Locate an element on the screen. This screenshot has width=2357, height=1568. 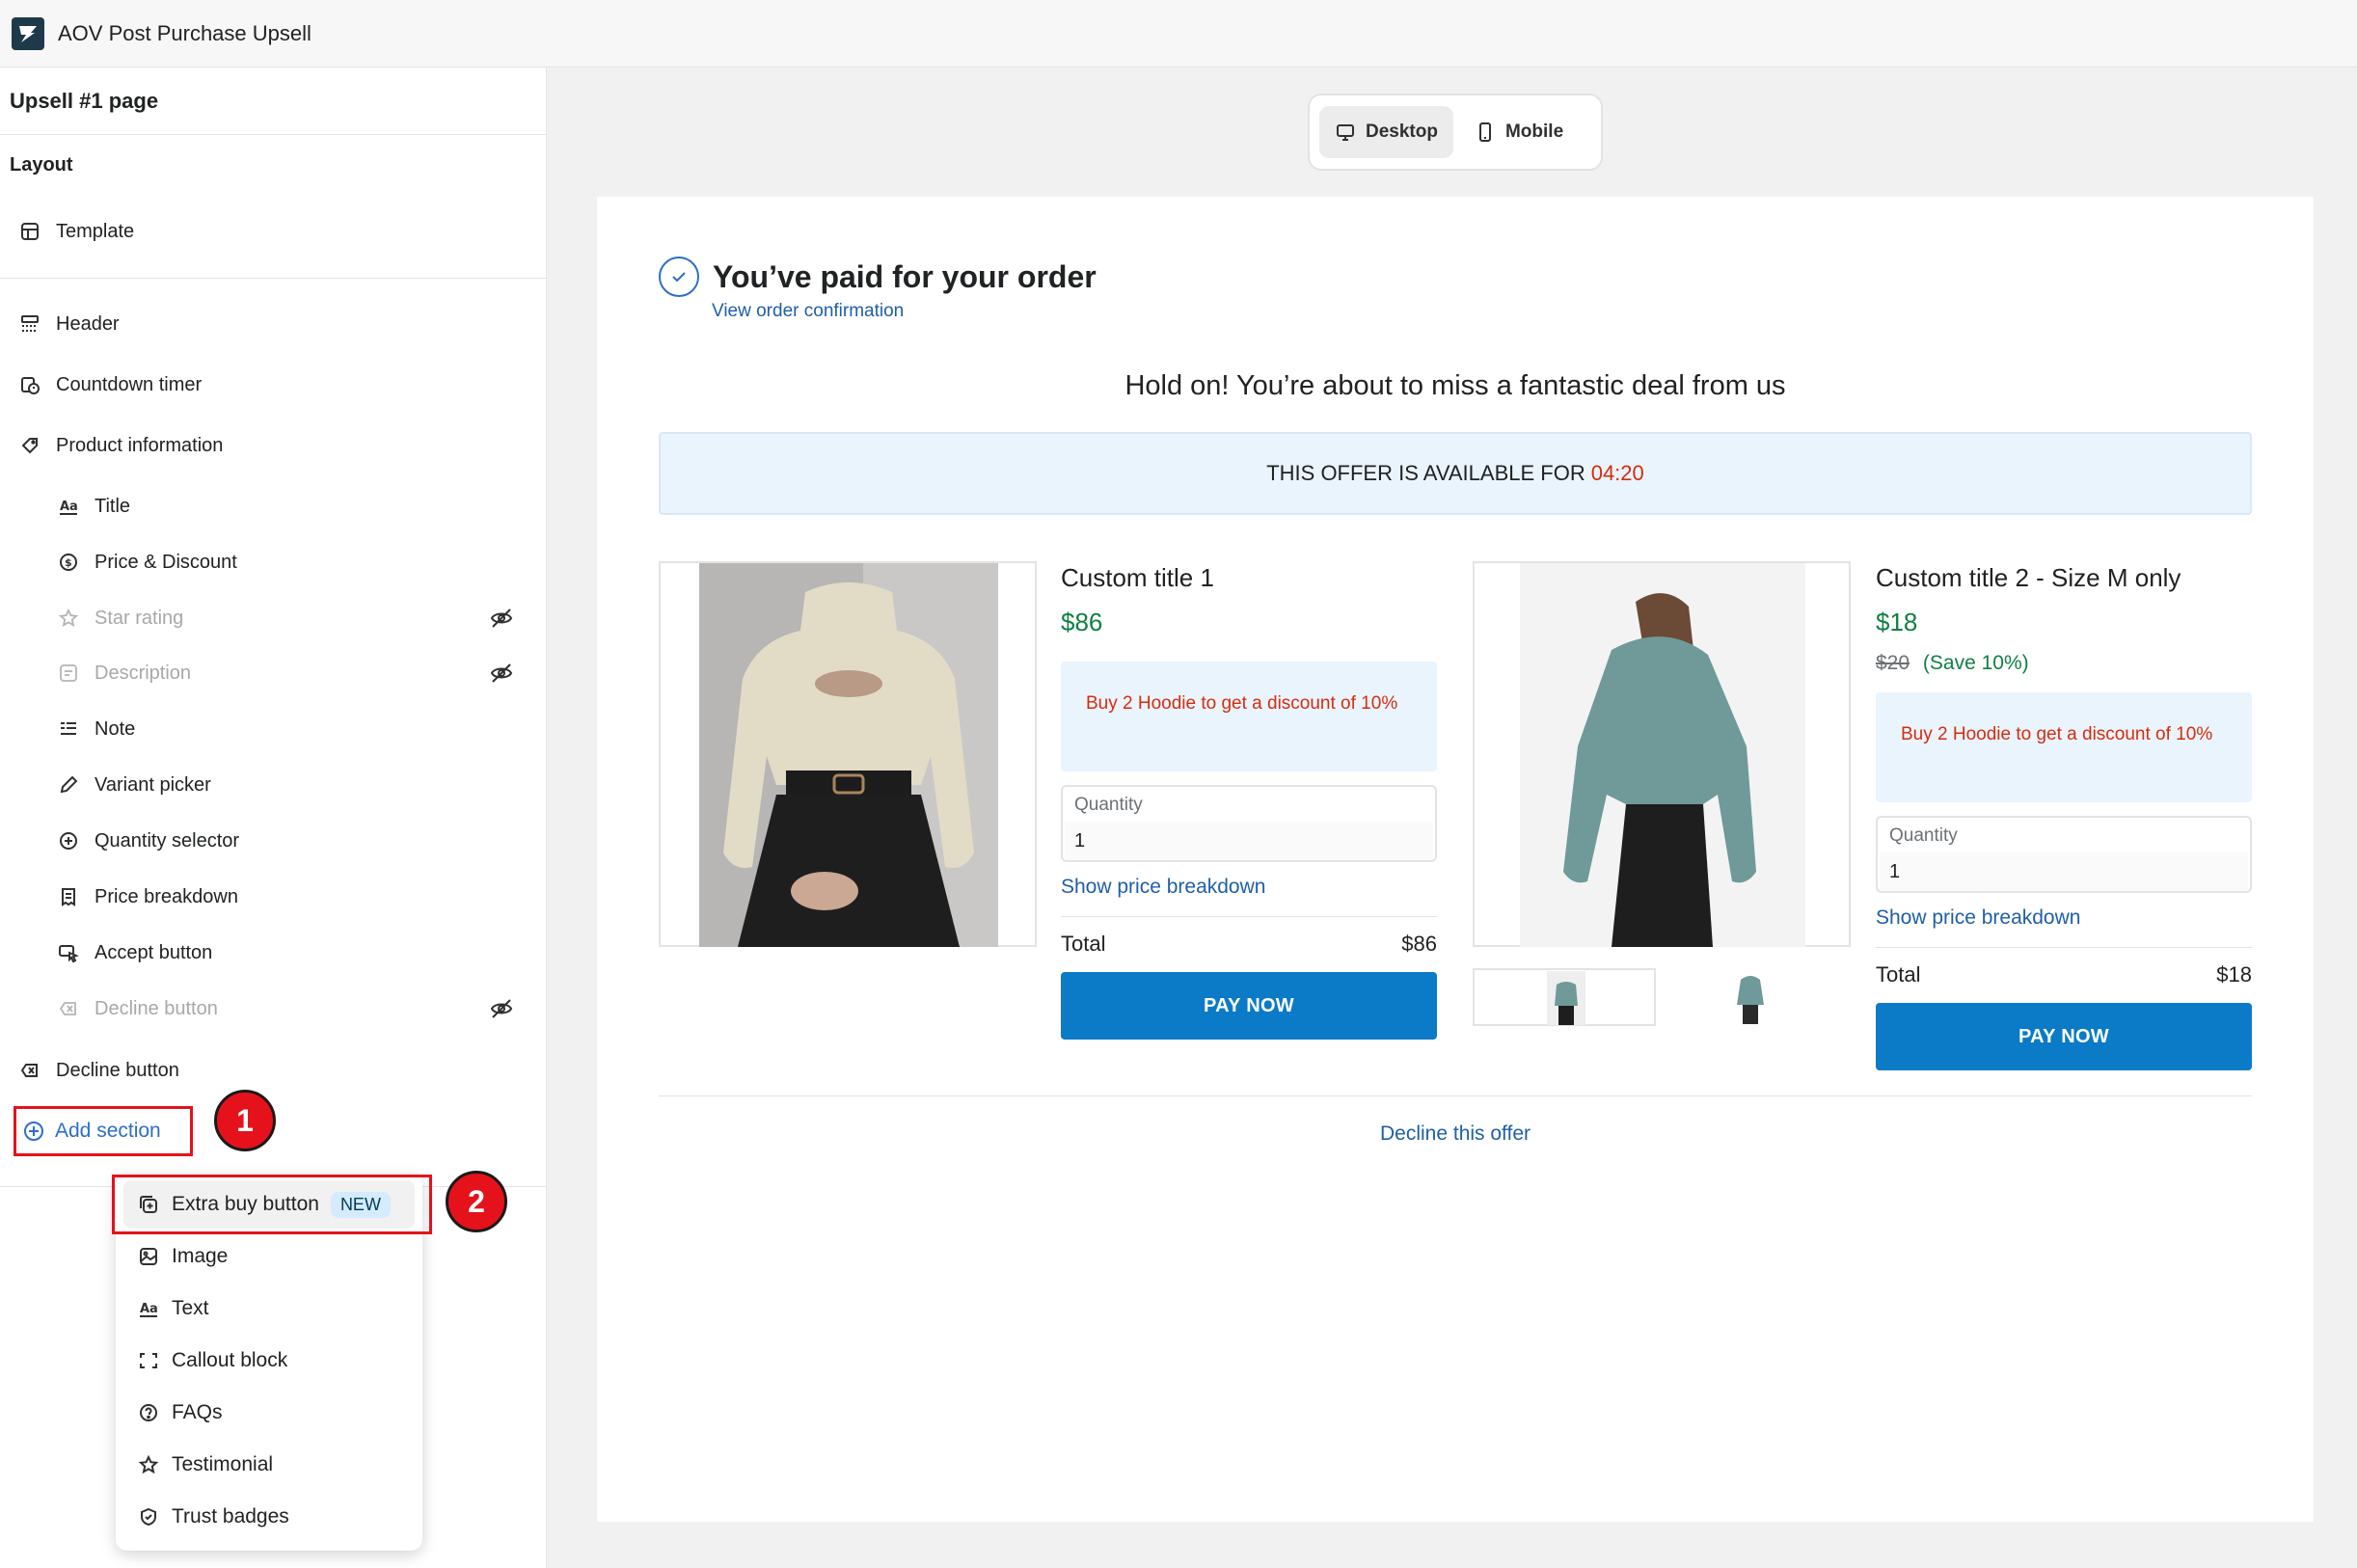
star-icon is located at coordinates (69, 619).